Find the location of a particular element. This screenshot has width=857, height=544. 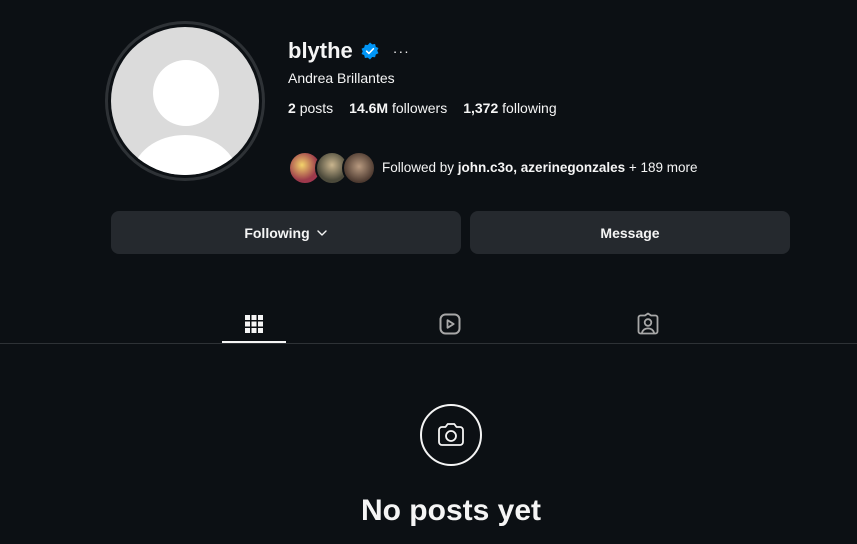

grid-icon is located at coordinates (254, 324).